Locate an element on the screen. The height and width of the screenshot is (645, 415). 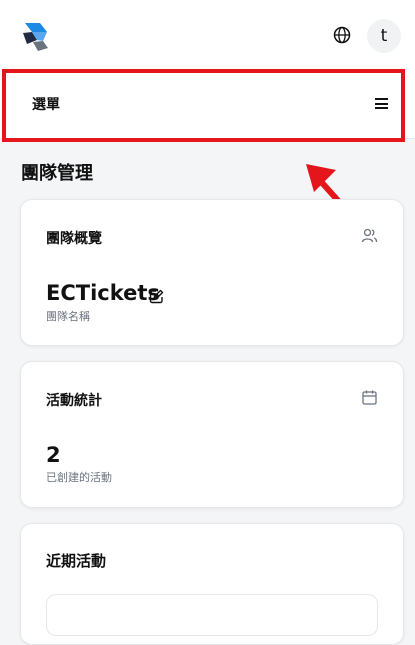
edit-icon is located at coordinates (156, 296).